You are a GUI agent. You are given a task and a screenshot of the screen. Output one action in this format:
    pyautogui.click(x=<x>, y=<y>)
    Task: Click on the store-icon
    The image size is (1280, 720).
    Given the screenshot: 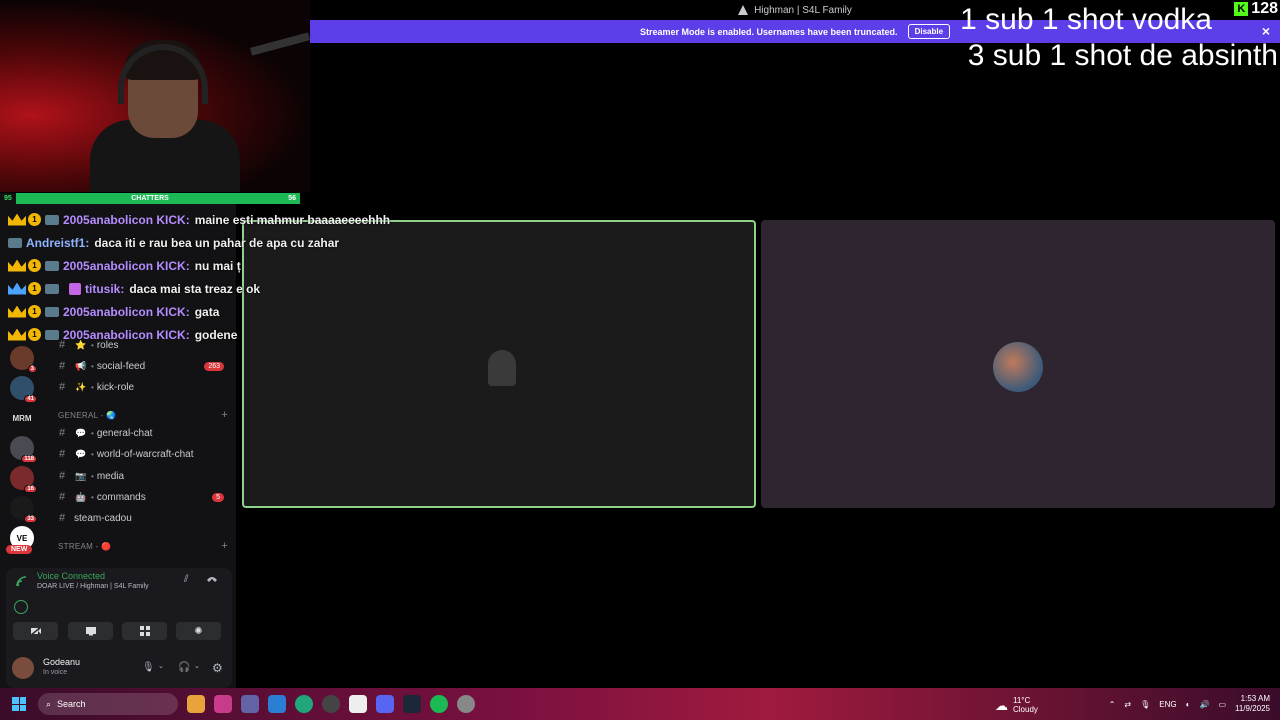 What is the action you would take?
    pyautogui.click(x=358, y=704)
    